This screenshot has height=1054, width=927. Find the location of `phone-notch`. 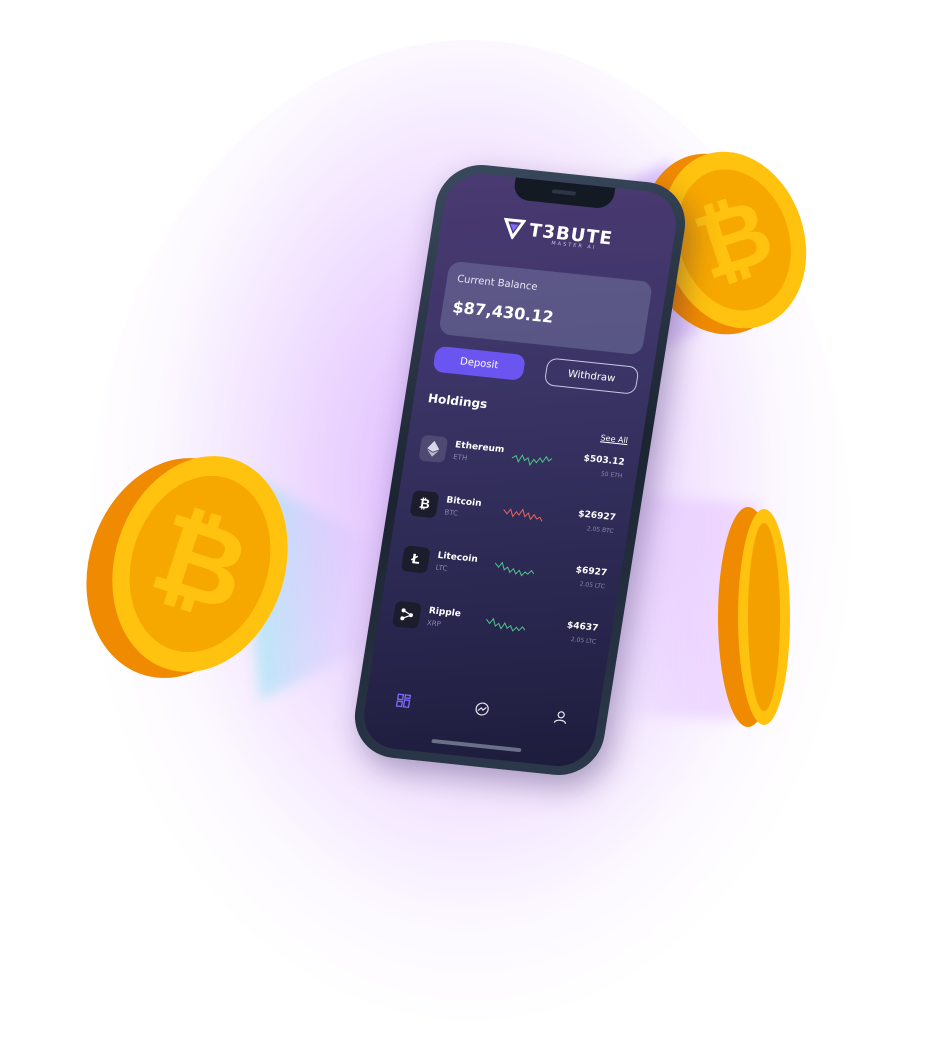

phone-notch is located at coordinates (564, 193).